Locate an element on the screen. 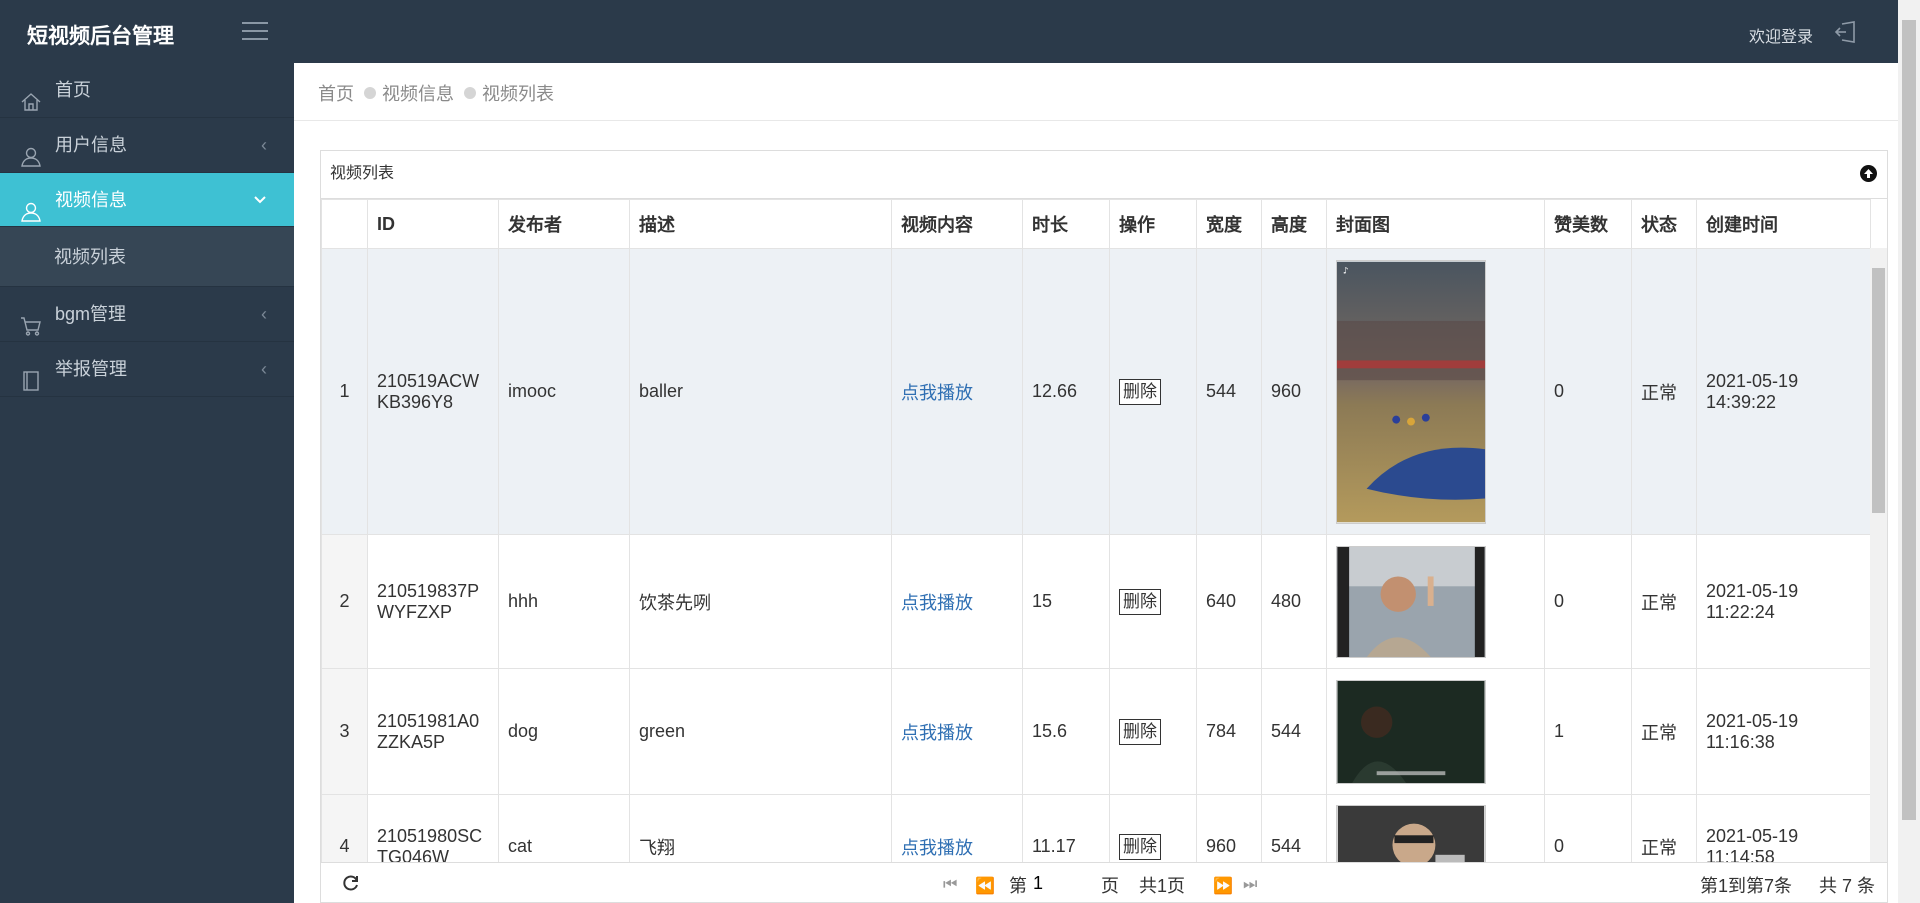  record-total: 共 7 条 is located at coordinates (1846, 886).